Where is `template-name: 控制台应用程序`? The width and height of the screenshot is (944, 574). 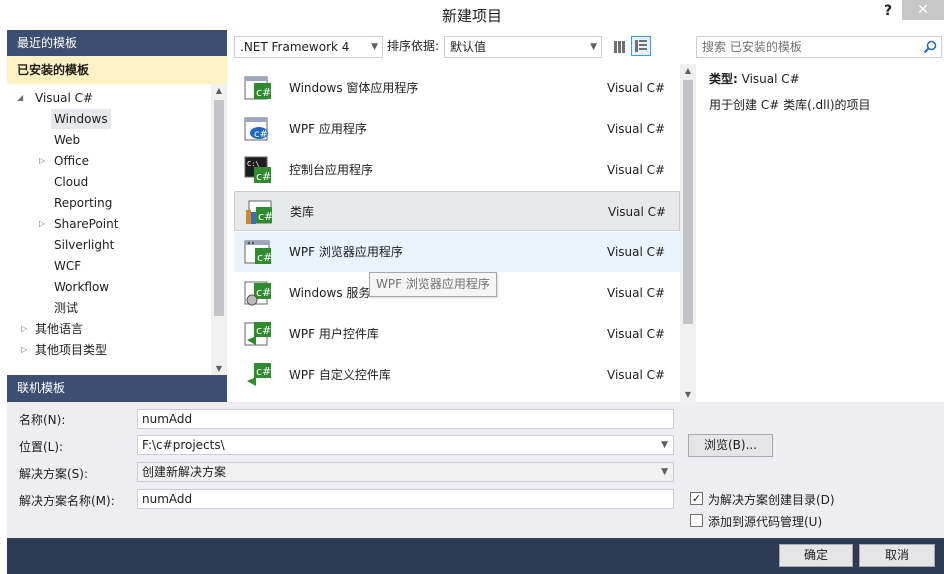 template-name: 控制台应用程序 is located at coordinates (331, 170).